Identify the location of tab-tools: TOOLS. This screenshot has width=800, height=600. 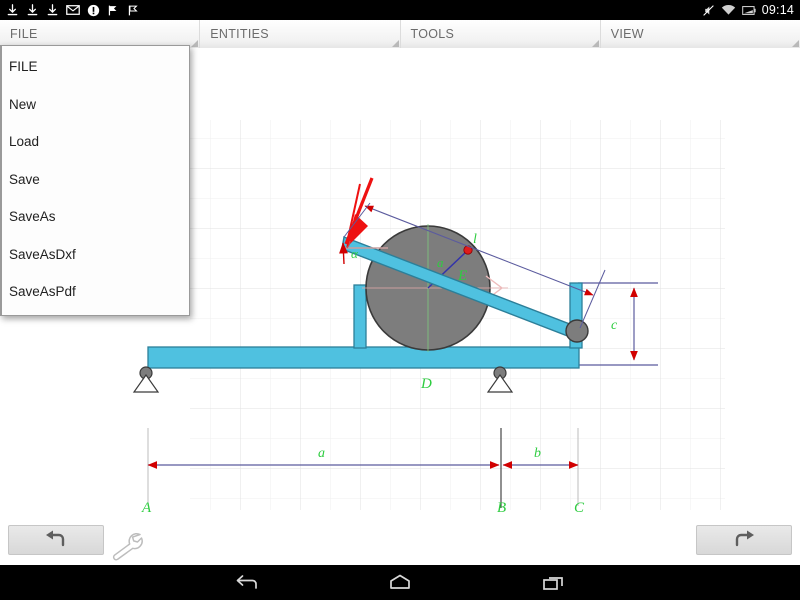
(501, 34).